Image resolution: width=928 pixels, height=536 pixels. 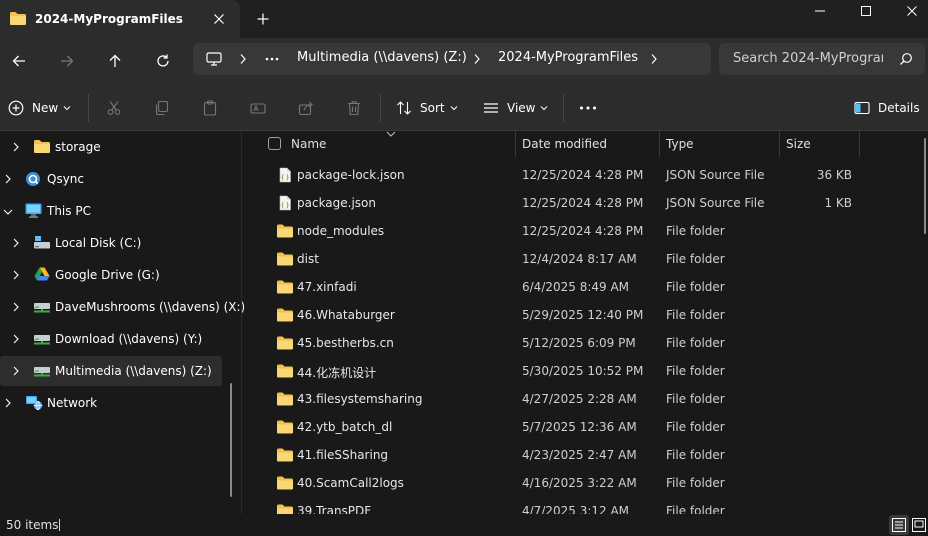 What do you see at coordinates (258, 108) in the screenshot?
I see `rename-button` at bounding box center [258, 108].